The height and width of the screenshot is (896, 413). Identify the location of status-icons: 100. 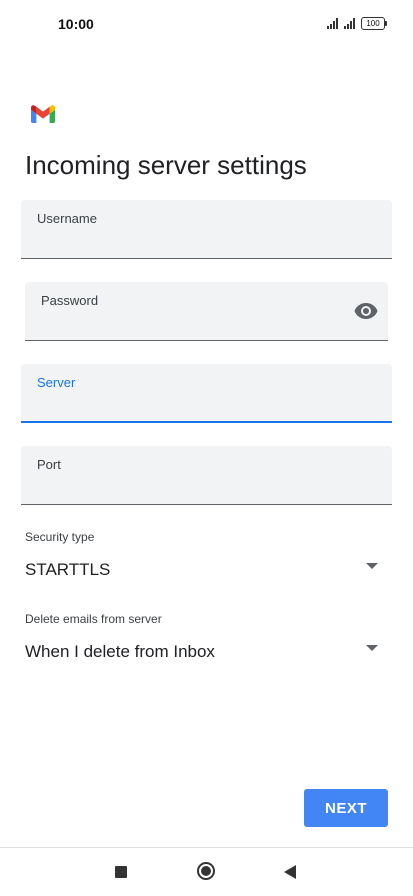
(357, 23).